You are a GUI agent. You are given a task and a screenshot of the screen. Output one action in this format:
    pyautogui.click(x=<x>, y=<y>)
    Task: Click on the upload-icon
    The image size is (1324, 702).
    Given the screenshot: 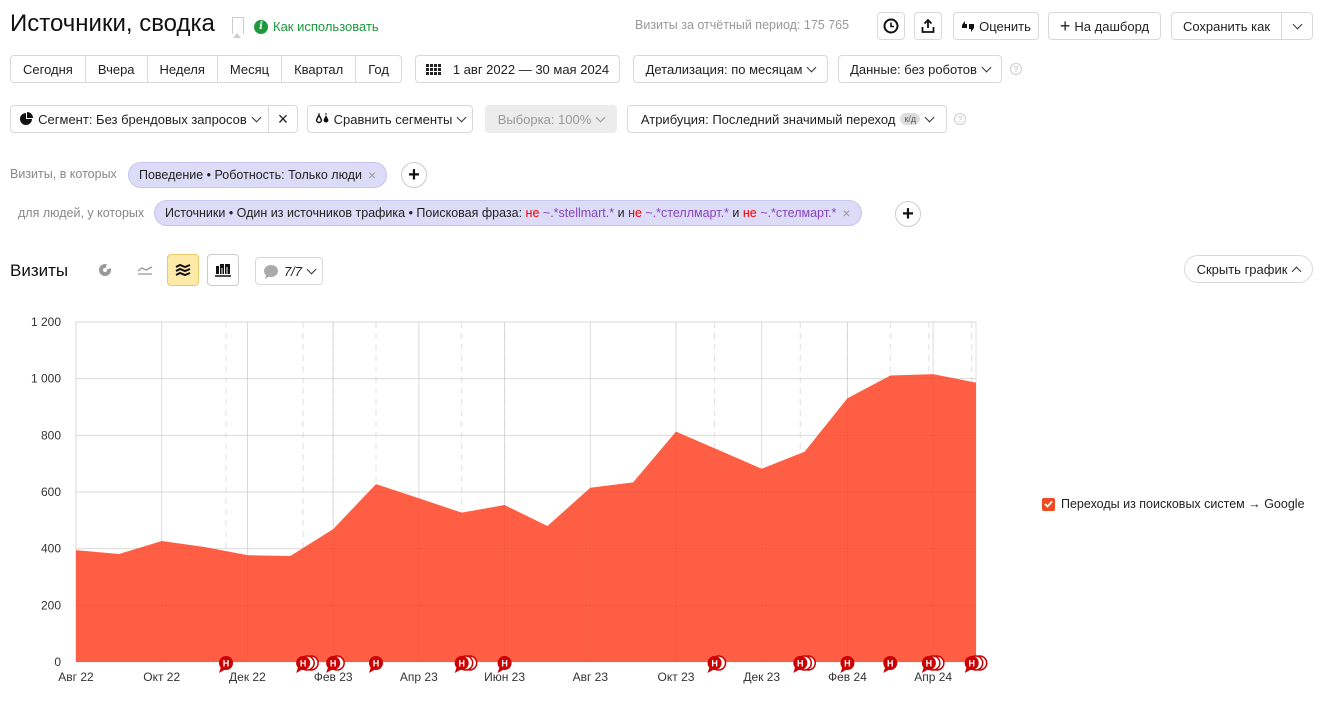 What is the action you would take?
    pyautogui.click(x=928, y=25)
    